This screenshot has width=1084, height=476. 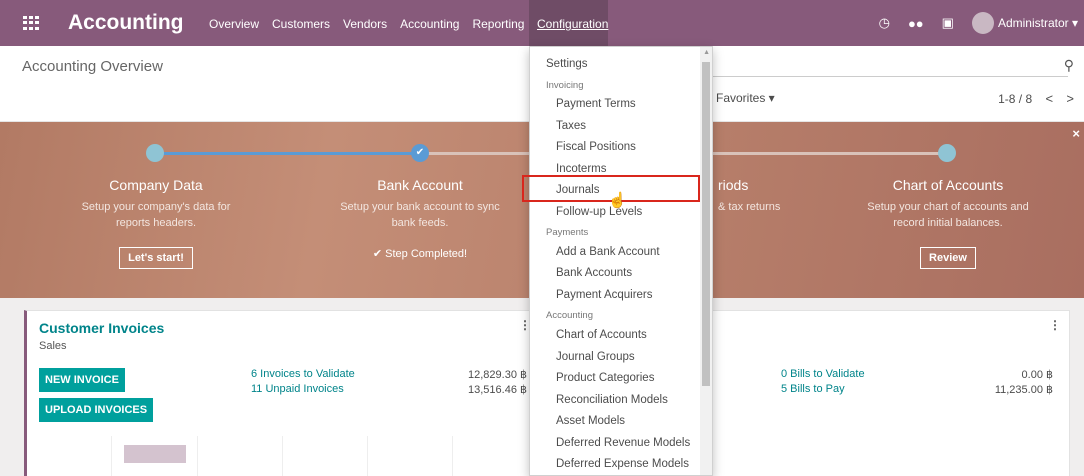 I want to click on dd-settings: Settings, so click(x=567, y=64).